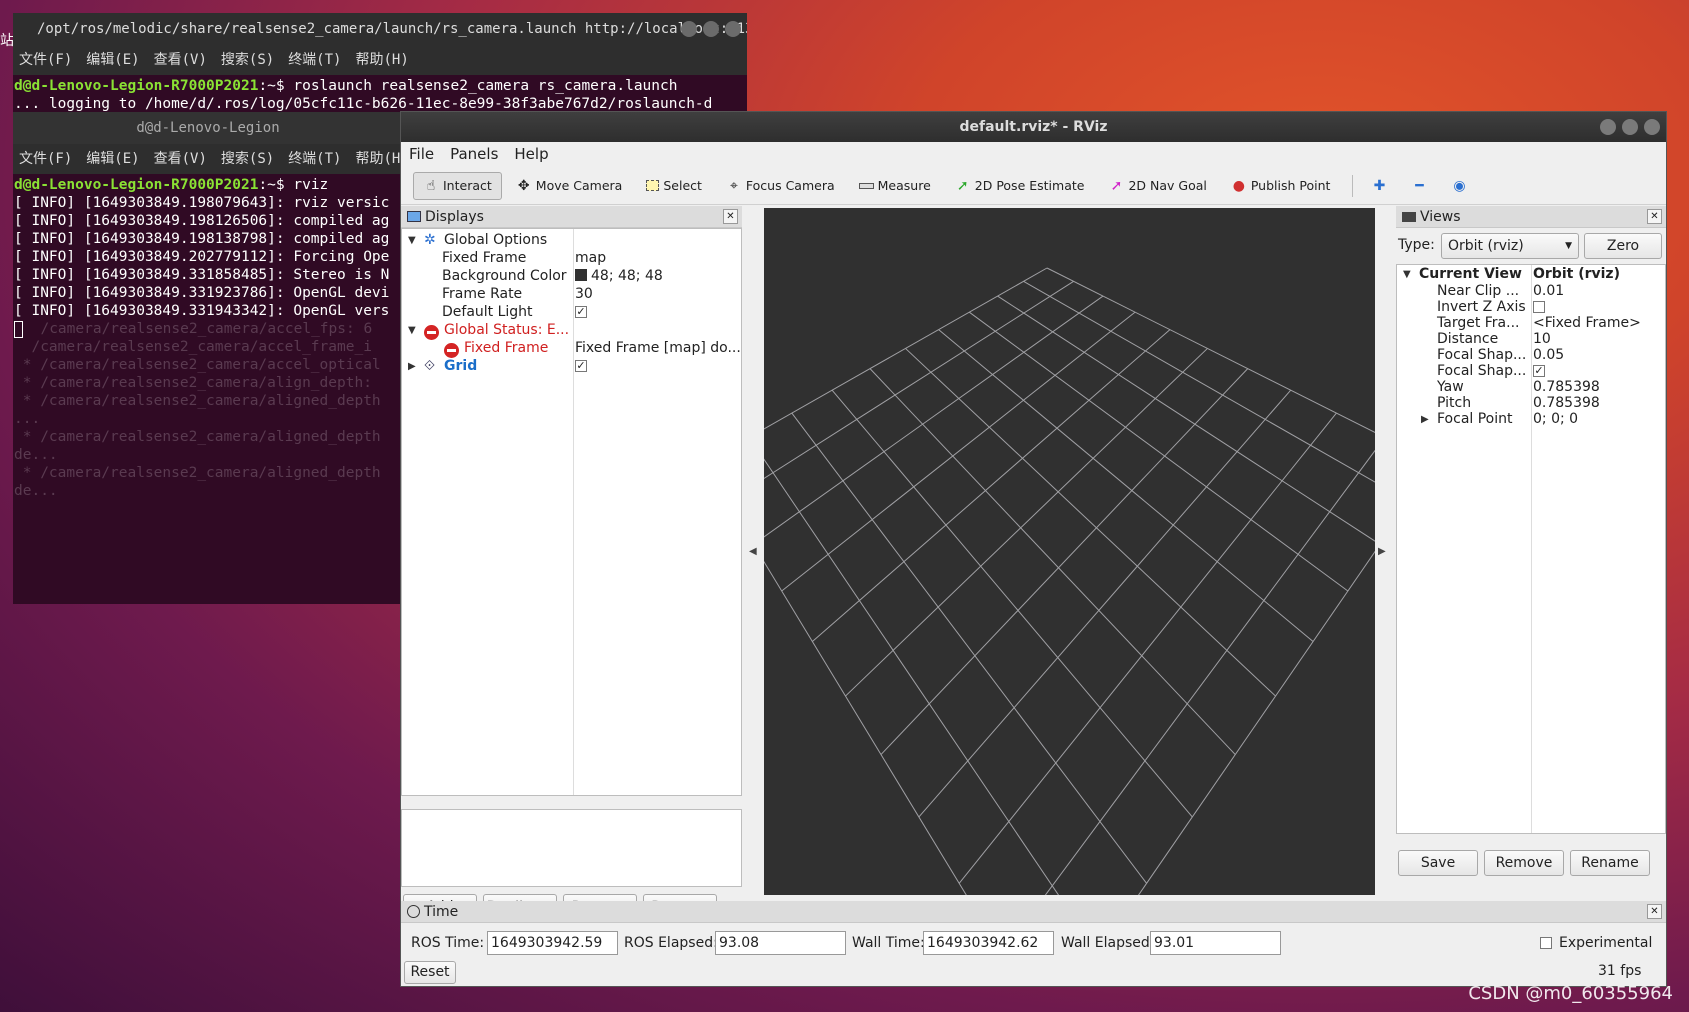  I want to click on tree-row-global-options: ▼ ✲ Global Options, so click(571, 240).